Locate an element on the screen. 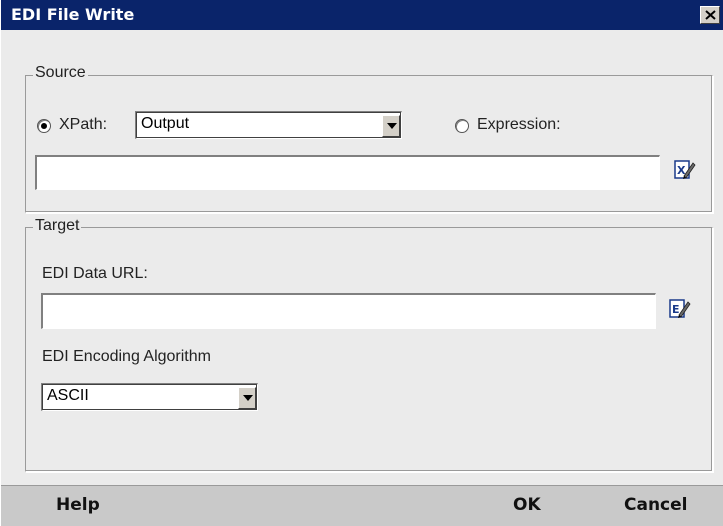 This screenshot has height=526, width=723. close-icon is located at coordinates (710, 15).